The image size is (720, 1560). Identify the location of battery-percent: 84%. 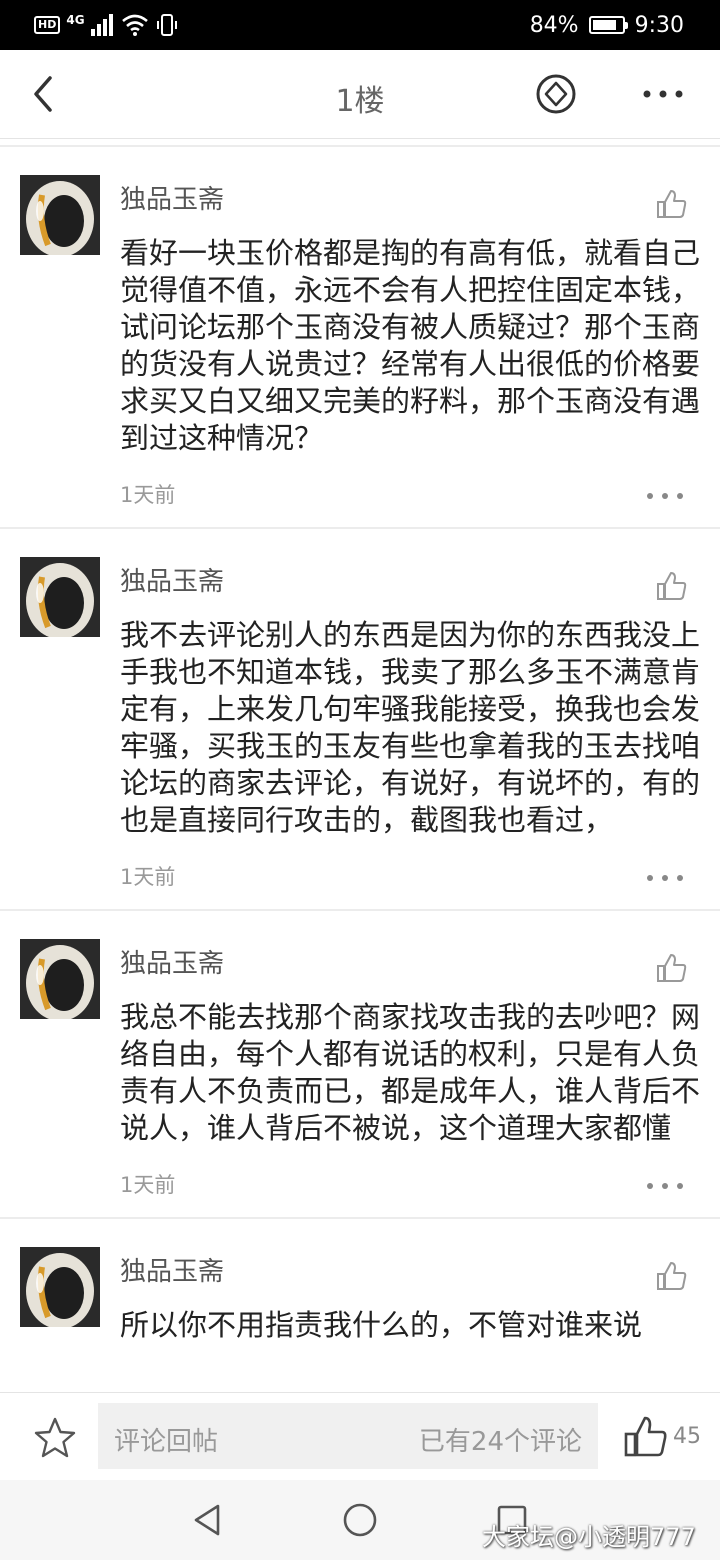
(554, 25).